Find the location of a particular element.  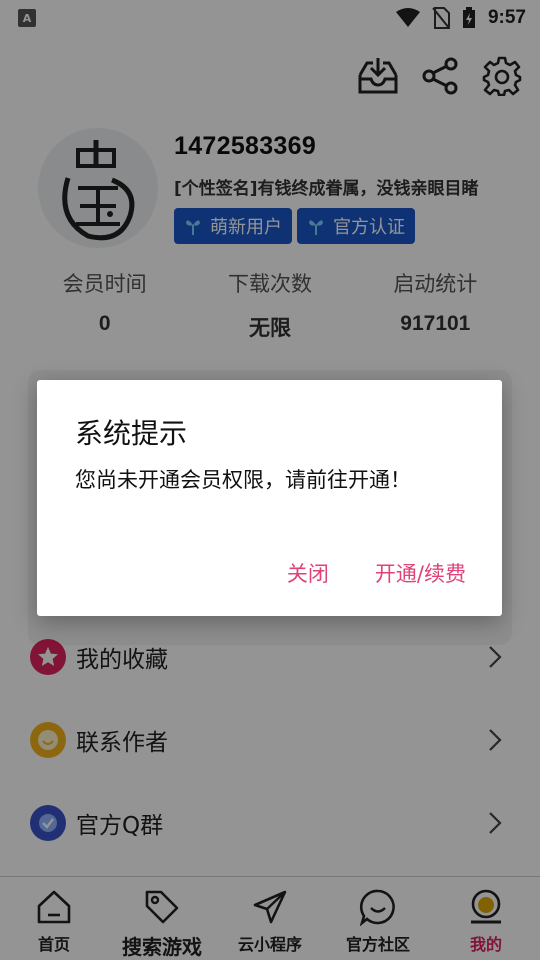

close-button: 关闭 is located at coordinates (308, 573).